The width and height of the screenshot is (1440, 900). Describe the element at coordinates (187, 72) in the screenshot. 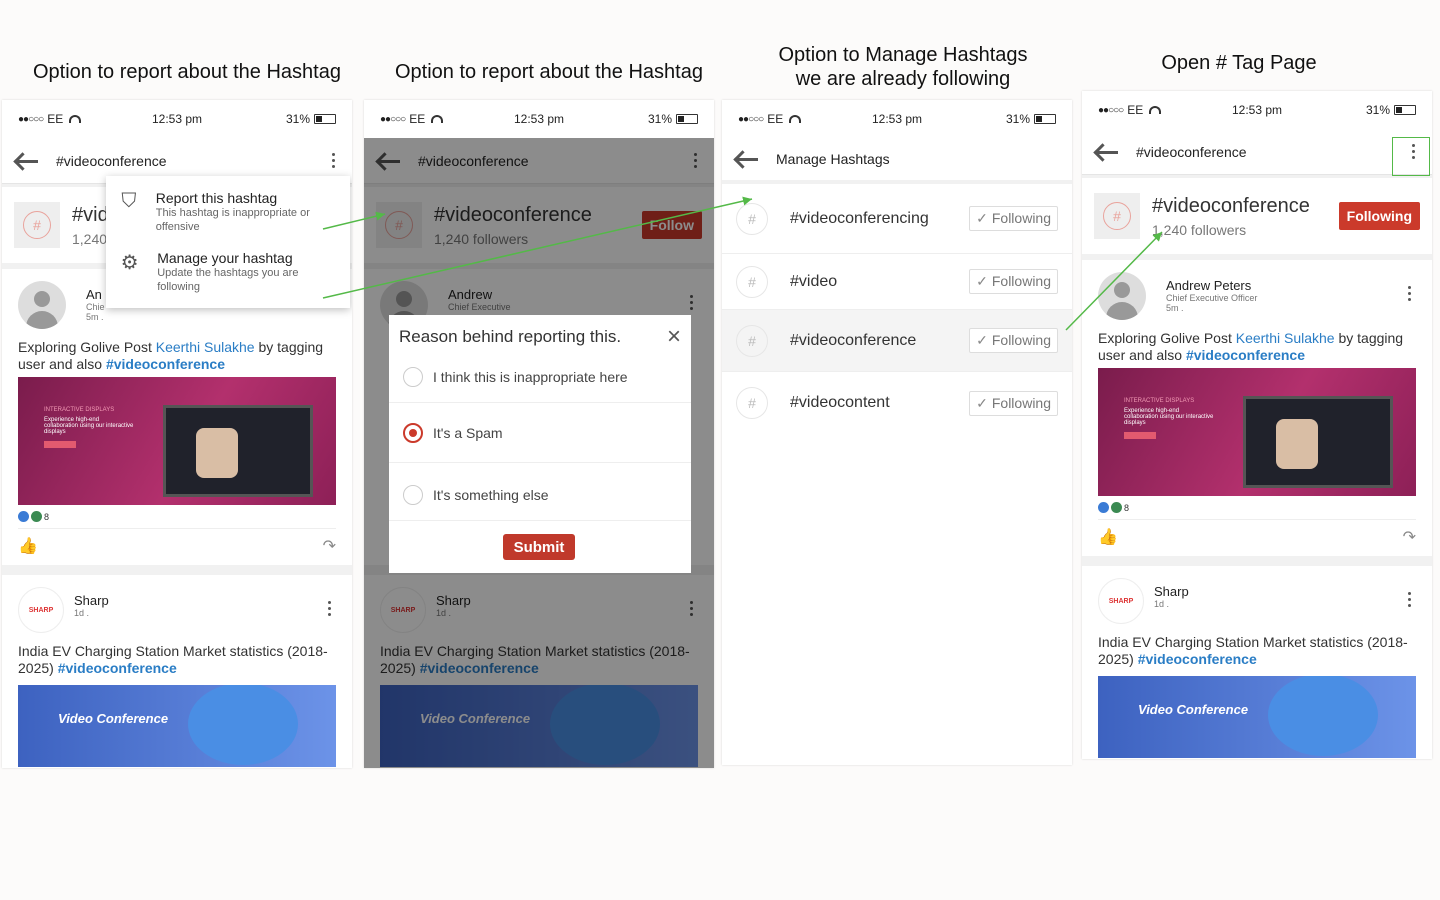

I see `caption-1: Option to report about the Hashtag` at that location.